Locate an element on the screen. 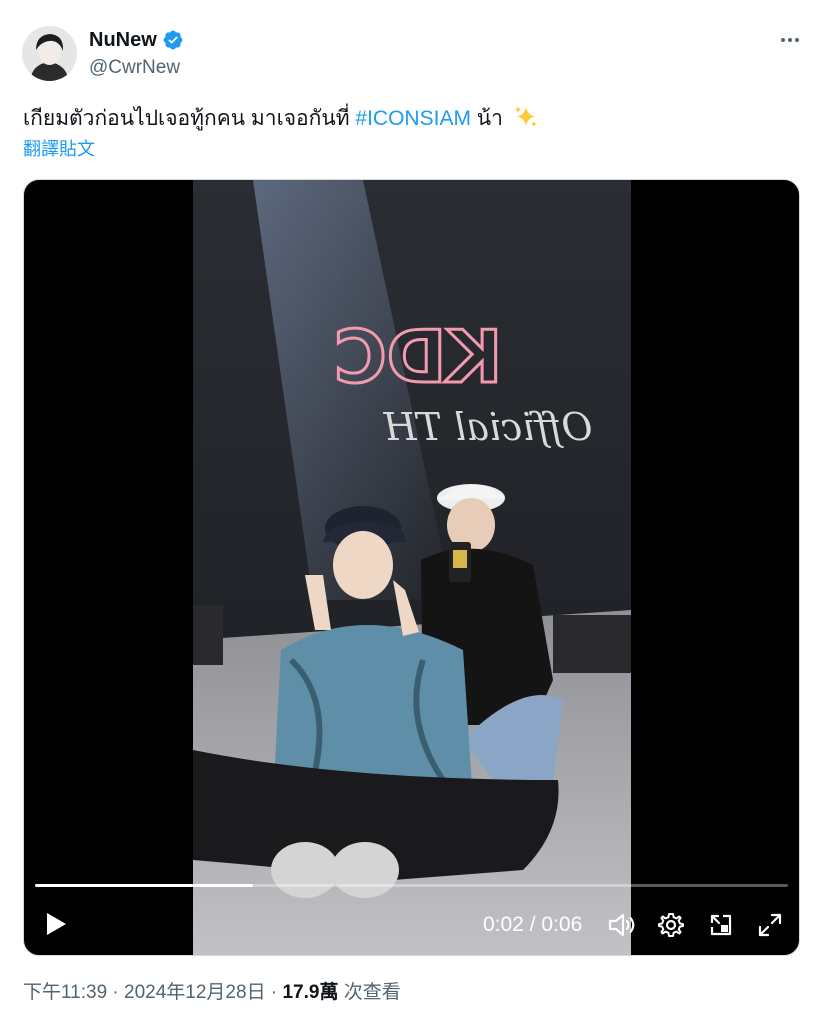  avatar is located at coordinates (49, 53).